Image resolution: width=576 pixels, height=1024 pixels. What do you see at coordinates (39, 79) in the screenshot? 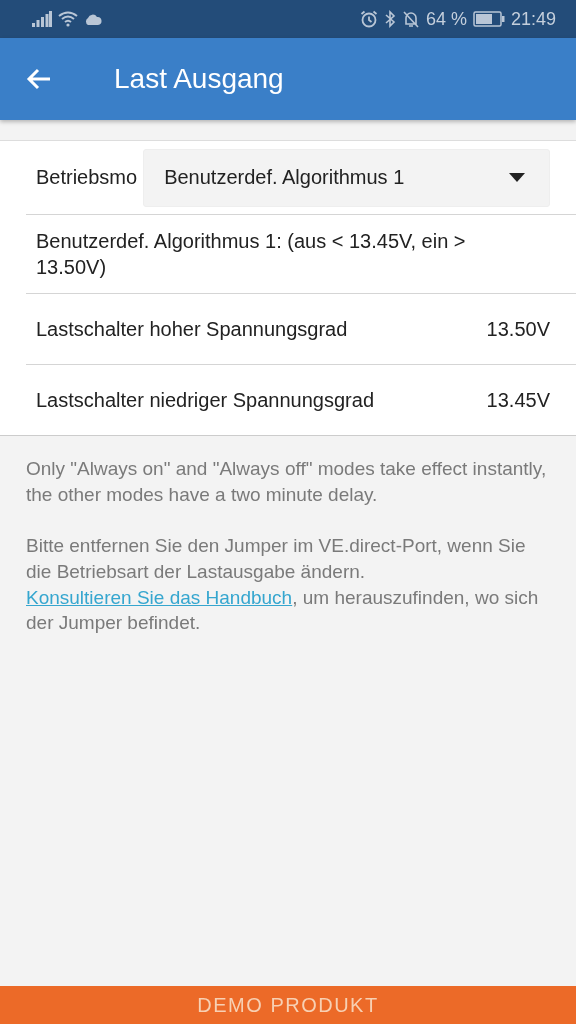
I see `back-arrow-icon` at bounding box center [39, 79].